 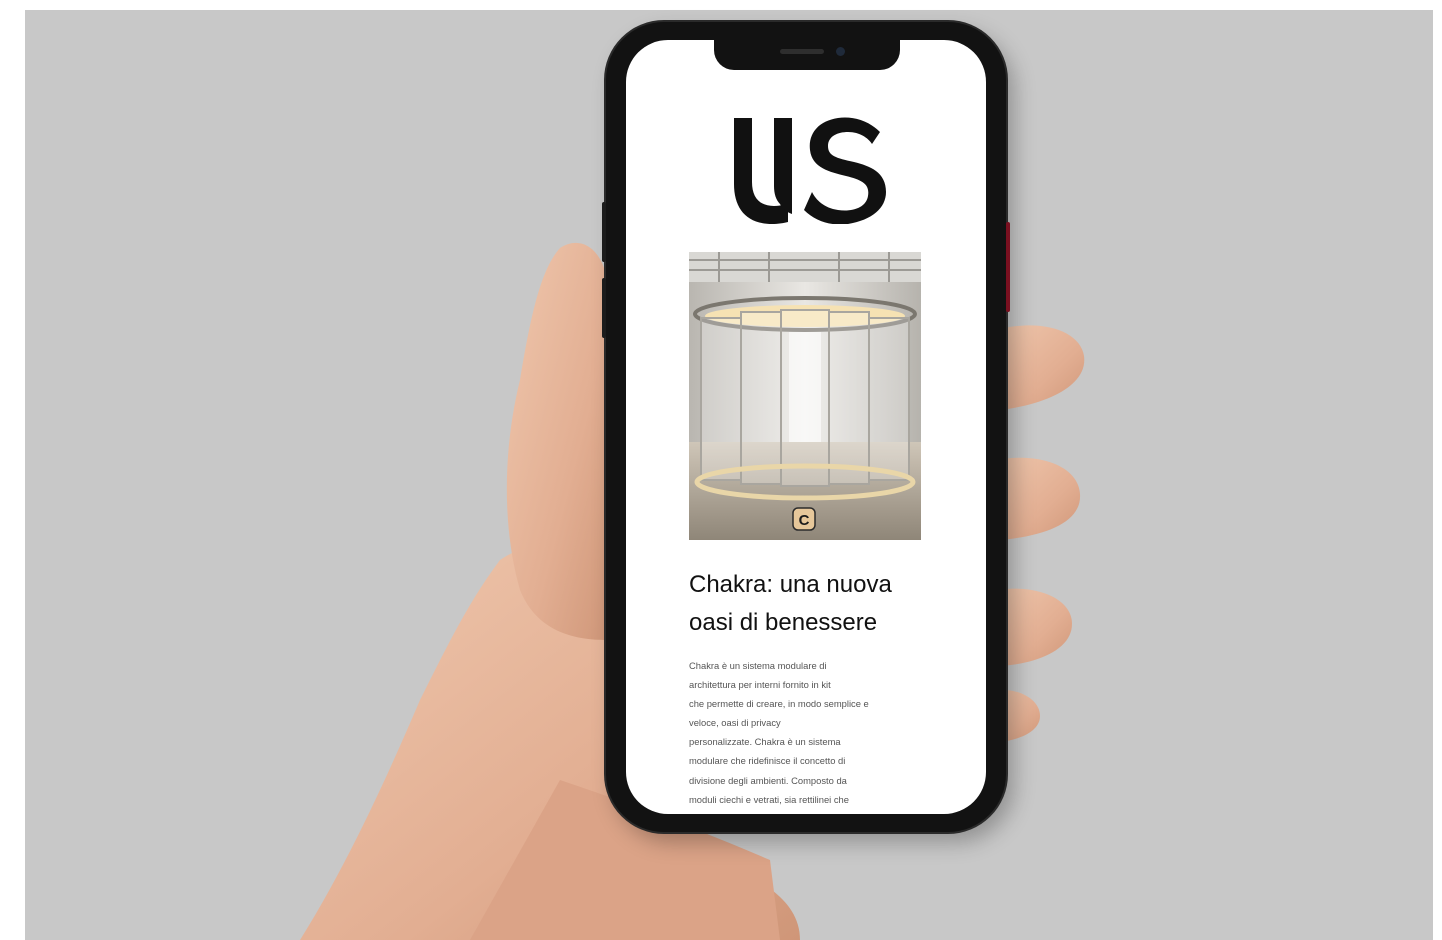 I want to click on article-headline: Chakra: una nuova oasi di benessere, so click(x=809, y=604).